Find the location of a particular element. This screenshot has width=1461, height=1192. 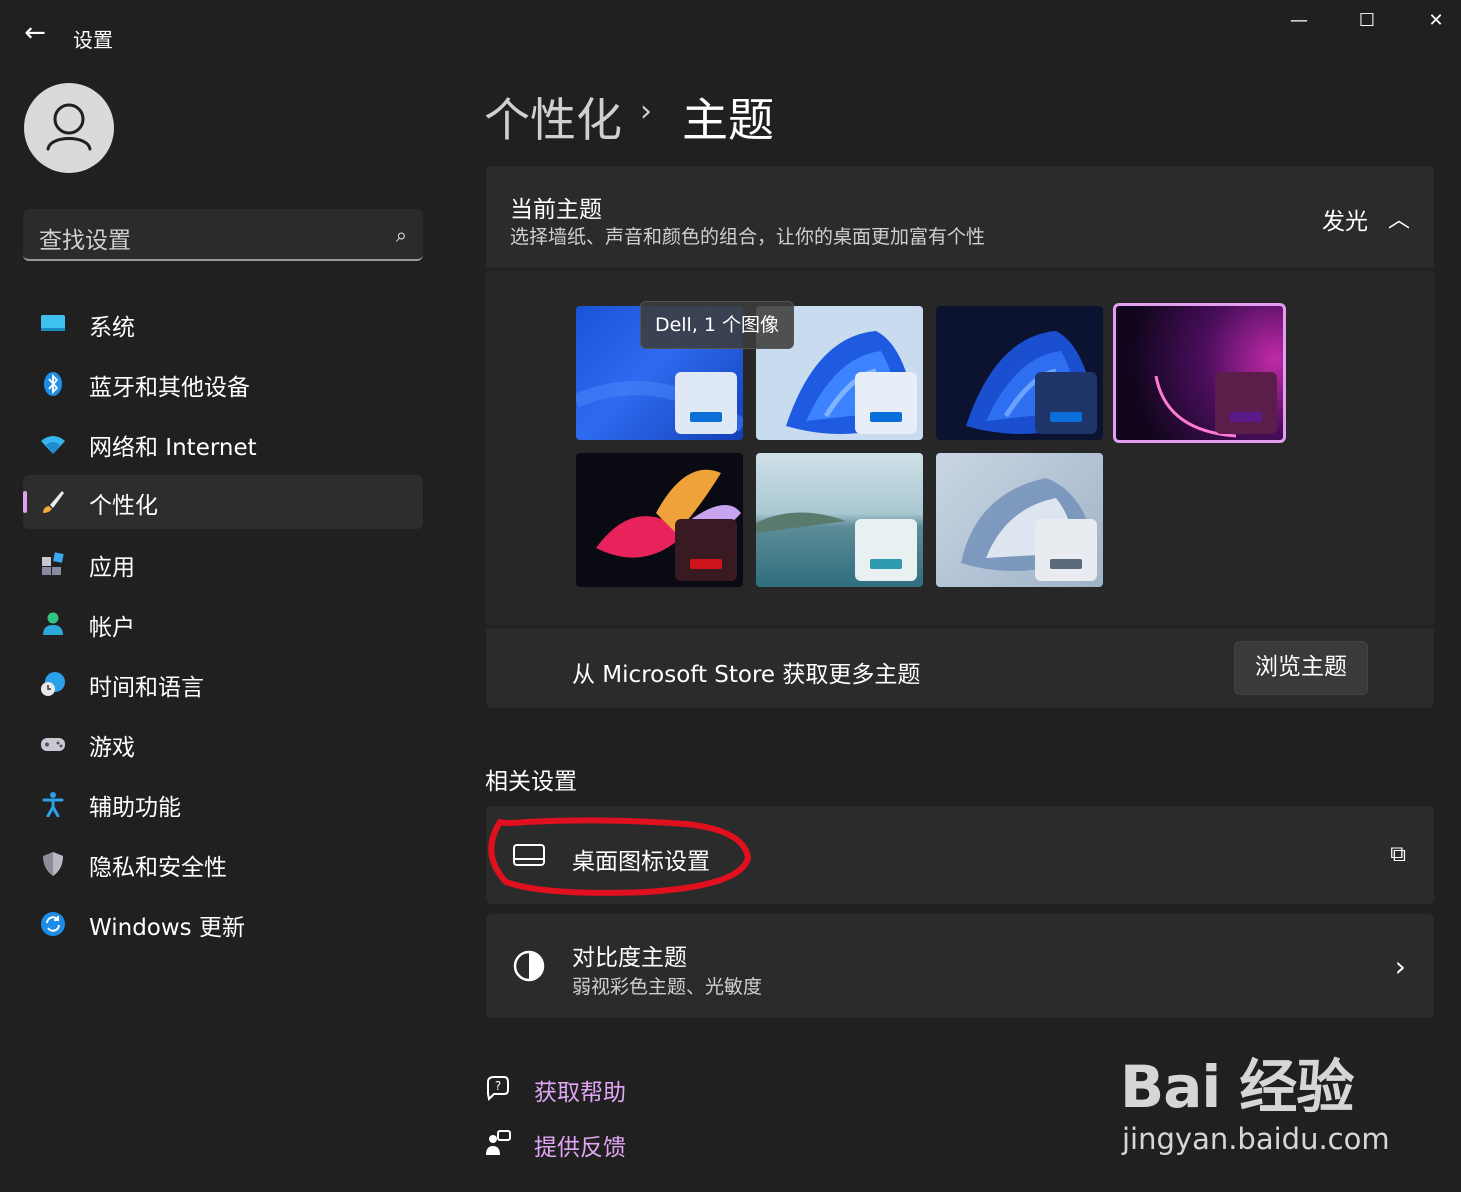

sidebar-item-label: 系统 is located at coordinates (112, 328).